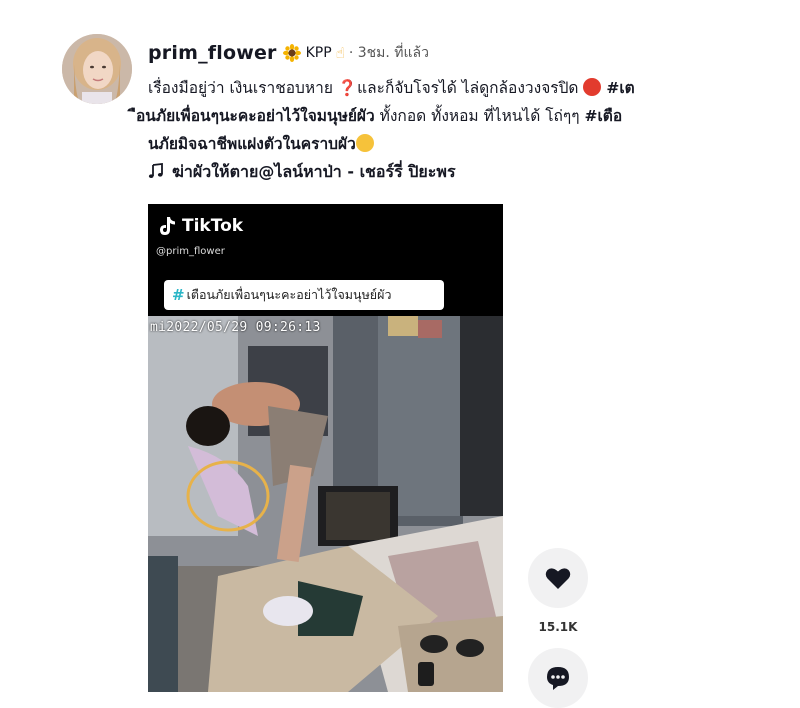  I want to click on post-time: · 3ชม. ที่แล้ว, so click(388, 53).